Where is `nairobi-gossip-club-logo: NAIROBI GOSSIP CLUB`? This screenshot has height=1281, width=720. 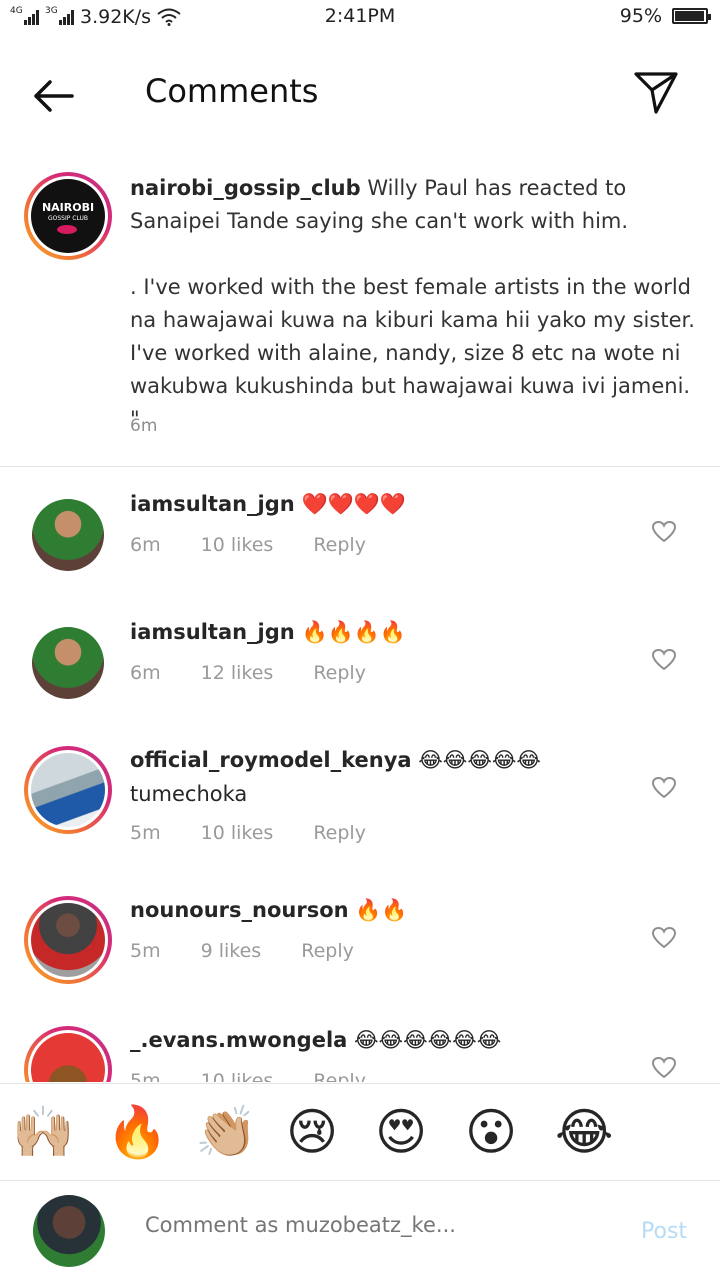 nairobi-gossip-club-logo: NAIROBI GOSSIP CLUB is located at coordinates (68, 216).